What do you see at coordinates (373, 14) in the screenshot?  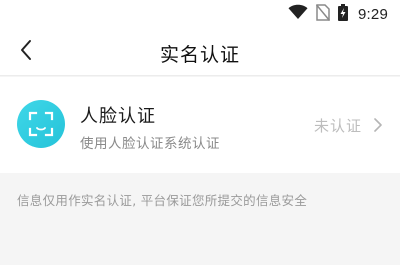 I see `status-time: 9:29` at bounding box center [373, 14].